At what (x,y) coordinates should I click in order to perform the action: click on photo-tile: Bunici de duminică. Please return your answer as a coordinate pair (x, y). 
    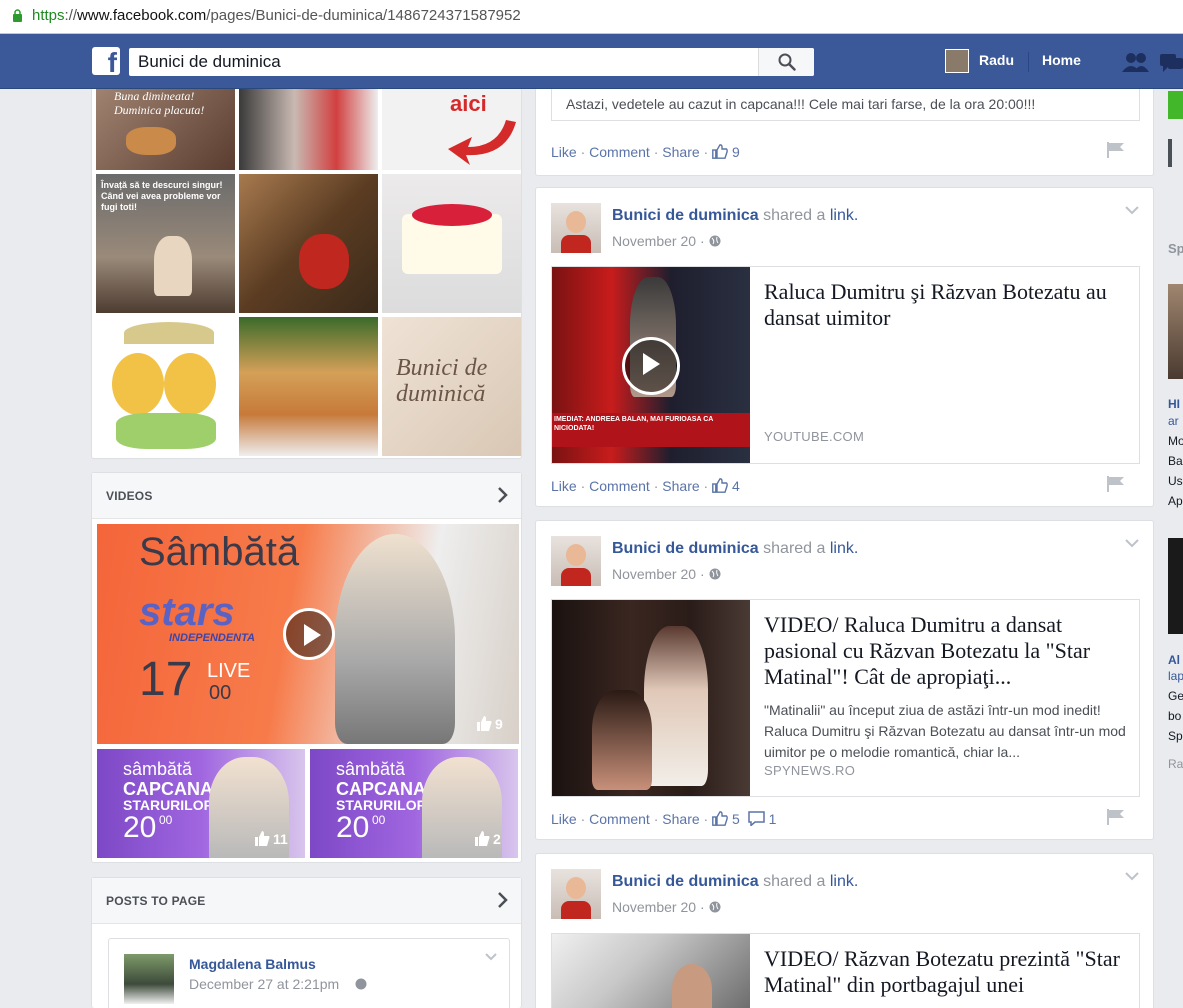
    Looking at the image, I should click on (451, 386).